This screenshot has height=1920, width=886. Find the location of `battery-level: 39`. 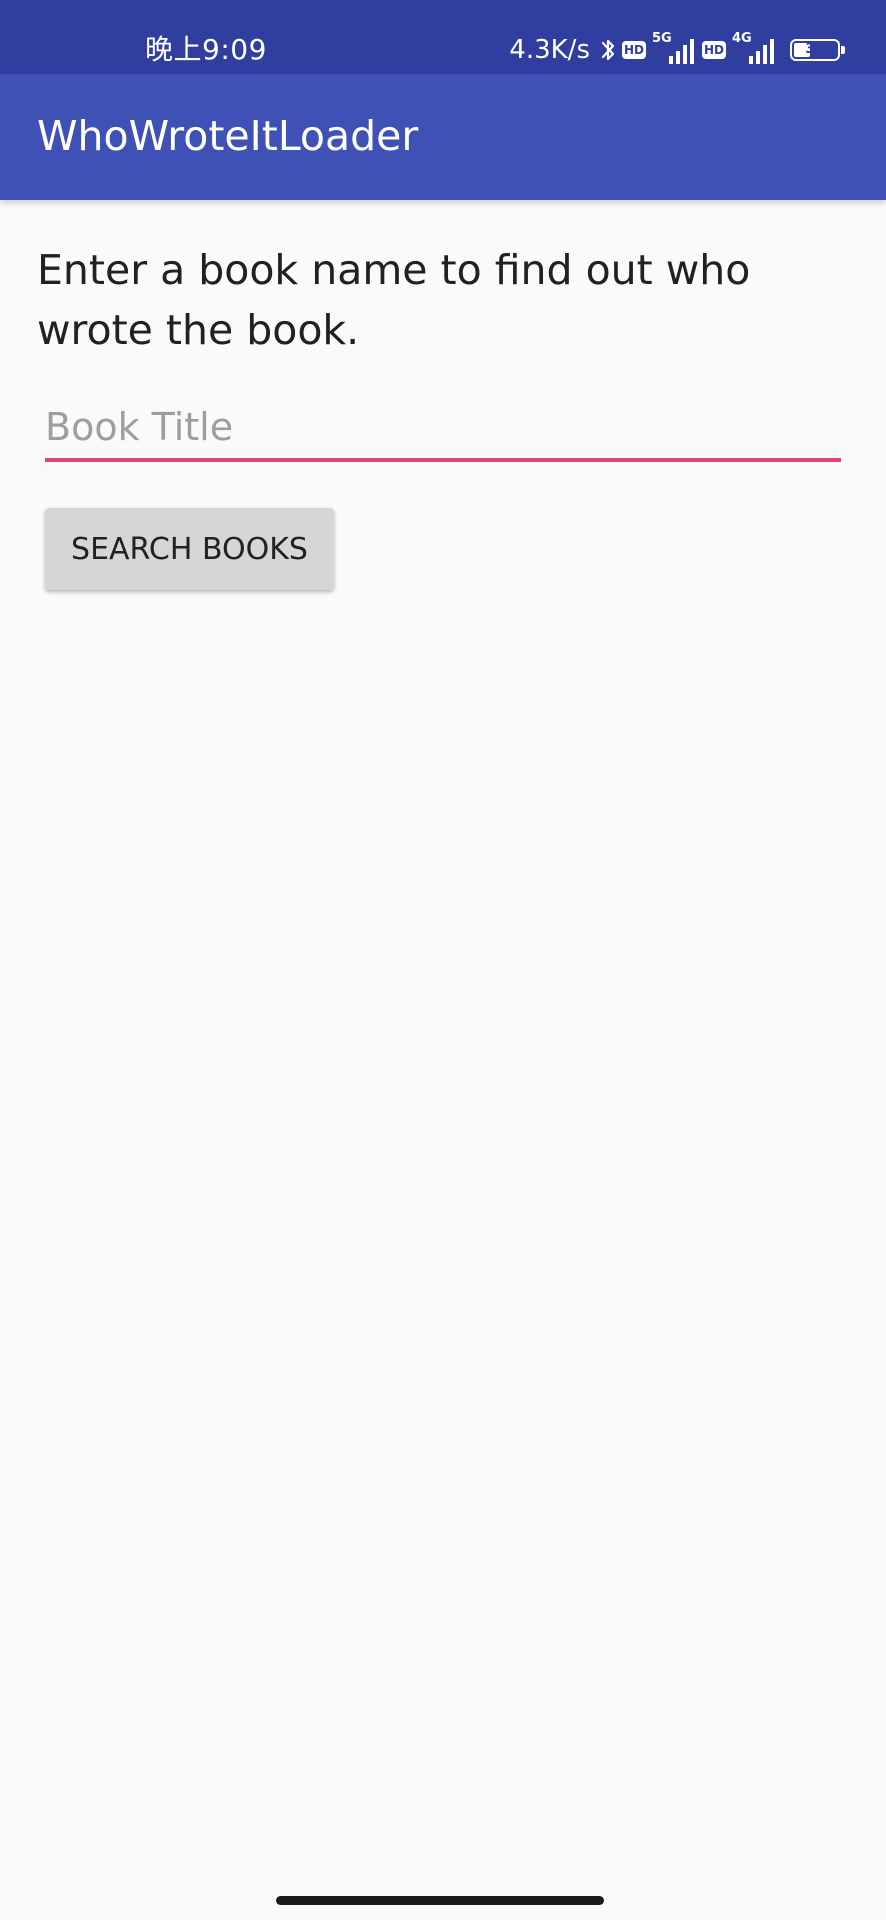

battery-level: 39 is located at coordinates (815, 49).